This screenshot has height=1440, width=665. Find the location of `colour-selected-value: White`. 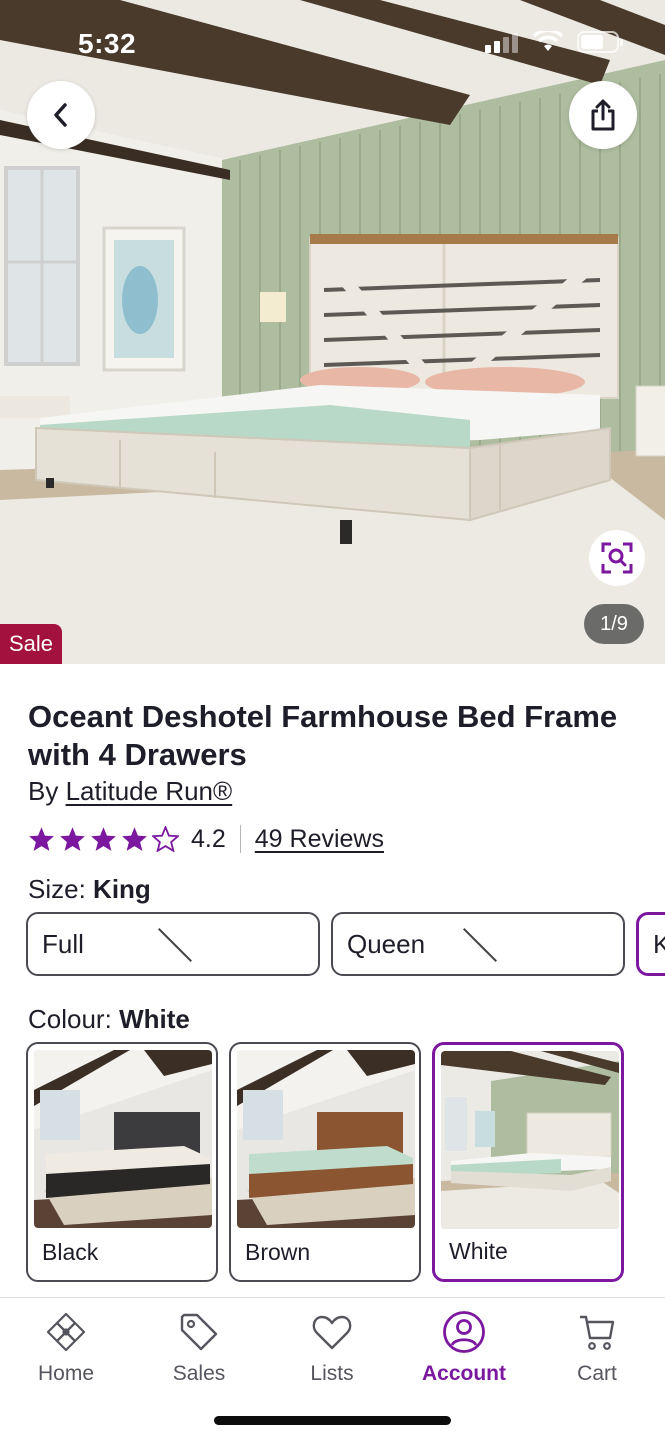

colour-selected-value: White is located at coordinates (154, 1019).